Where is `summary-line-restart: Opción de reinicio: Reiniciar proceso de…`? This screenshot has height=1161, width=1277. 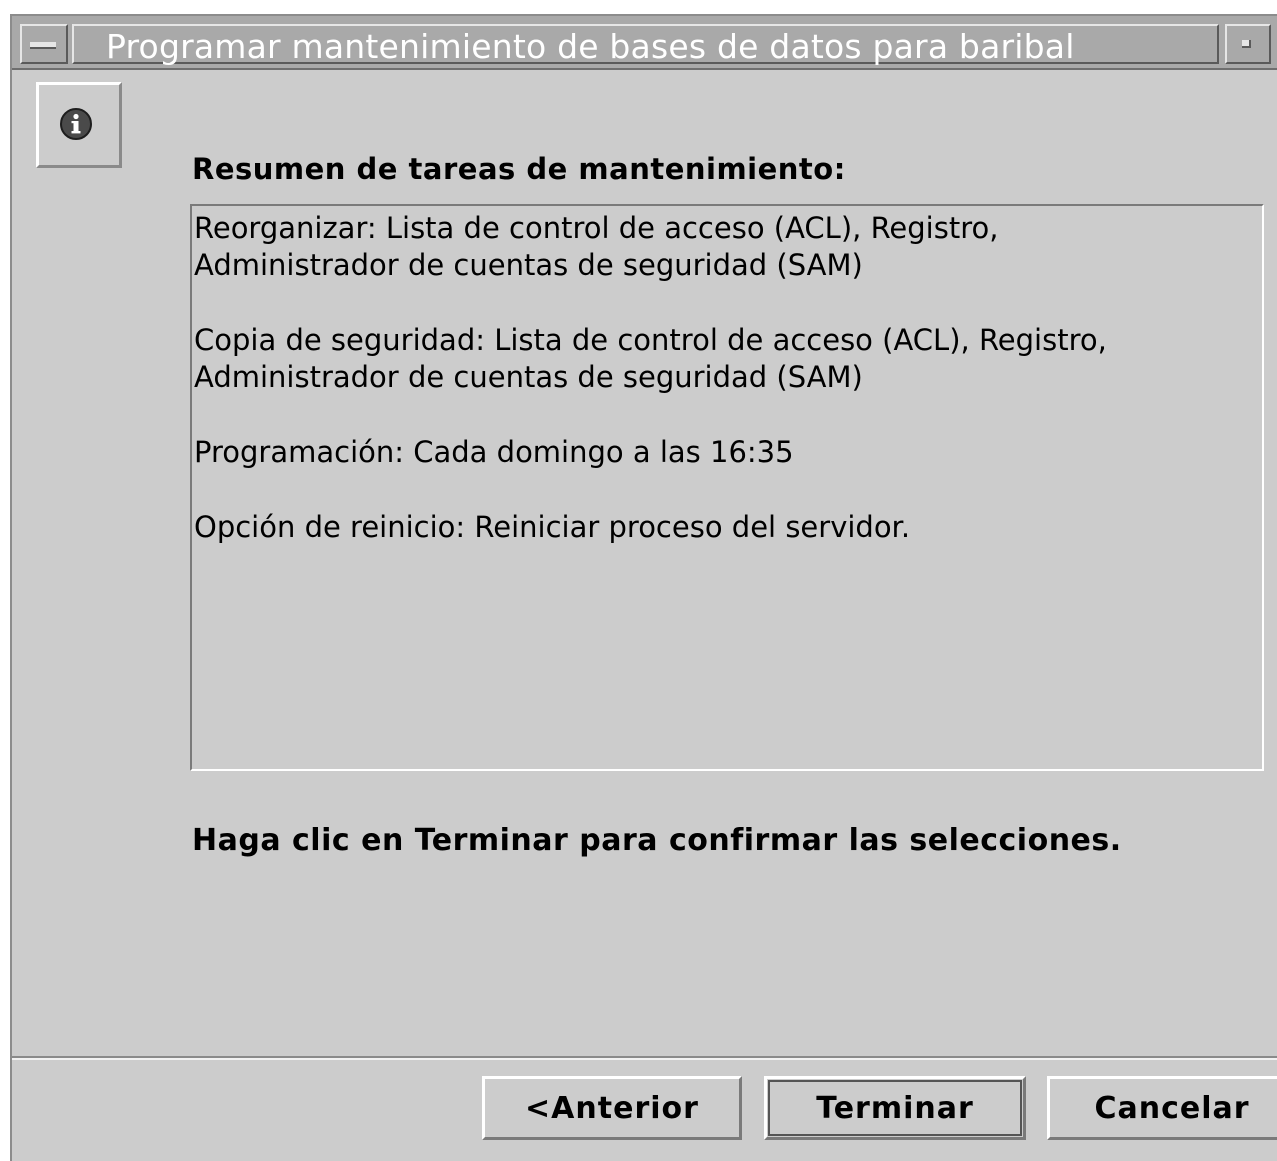
summary-line-restart: Opción de reinicio: Reiniciar proceso de… is located at coordinates (552, 527).